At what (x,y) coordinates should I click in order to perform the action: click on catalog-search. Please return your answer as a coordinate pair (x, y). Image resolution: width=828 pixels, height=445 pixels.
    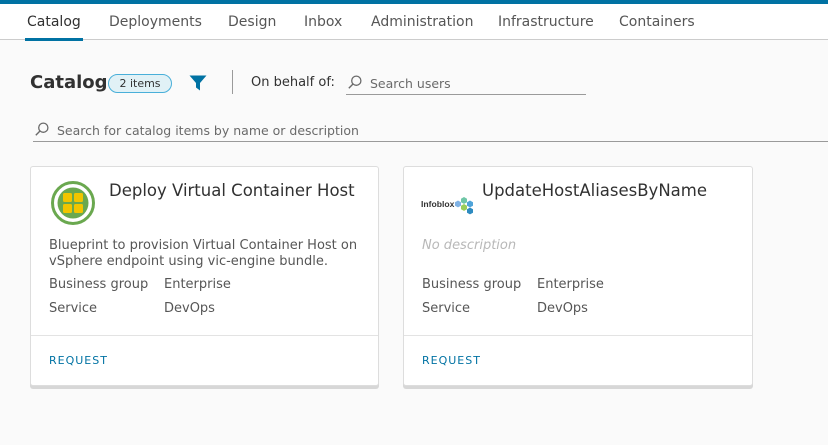
    Looking at the image, I should click on (430, 130).